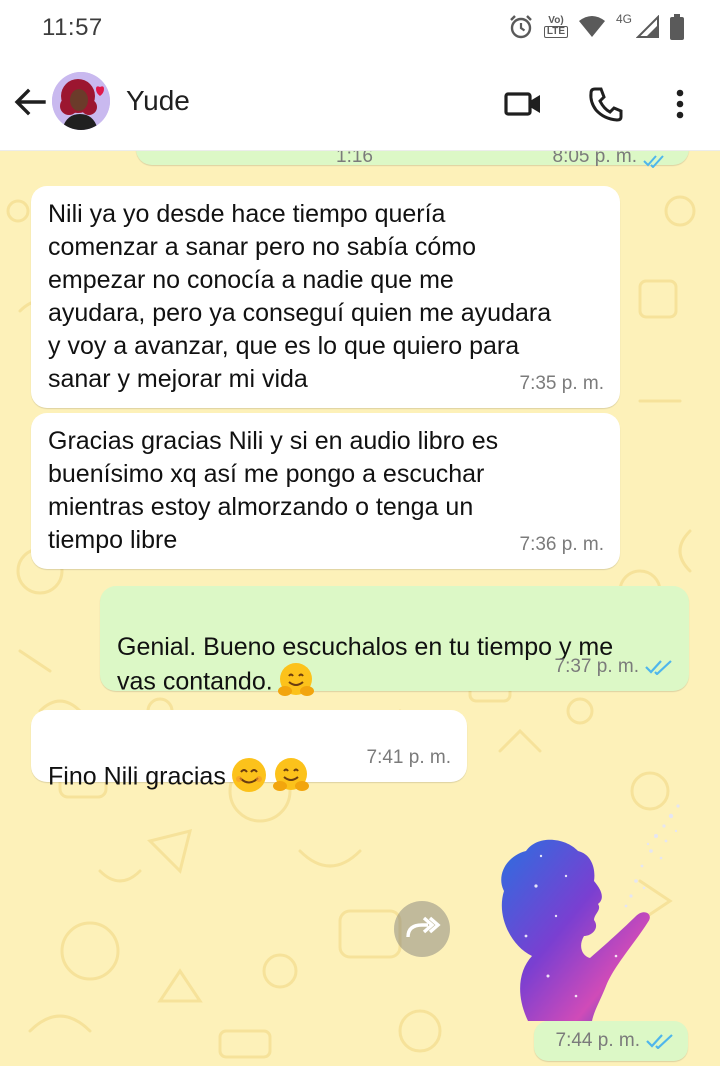 Image resolution: width=720 pixels, height=1066 pixels. What do you see at coordinates (598, 1040) in the screenshot?
I see `message-time-label: 7:44 p. m.` at bounding box center [598, 1040].